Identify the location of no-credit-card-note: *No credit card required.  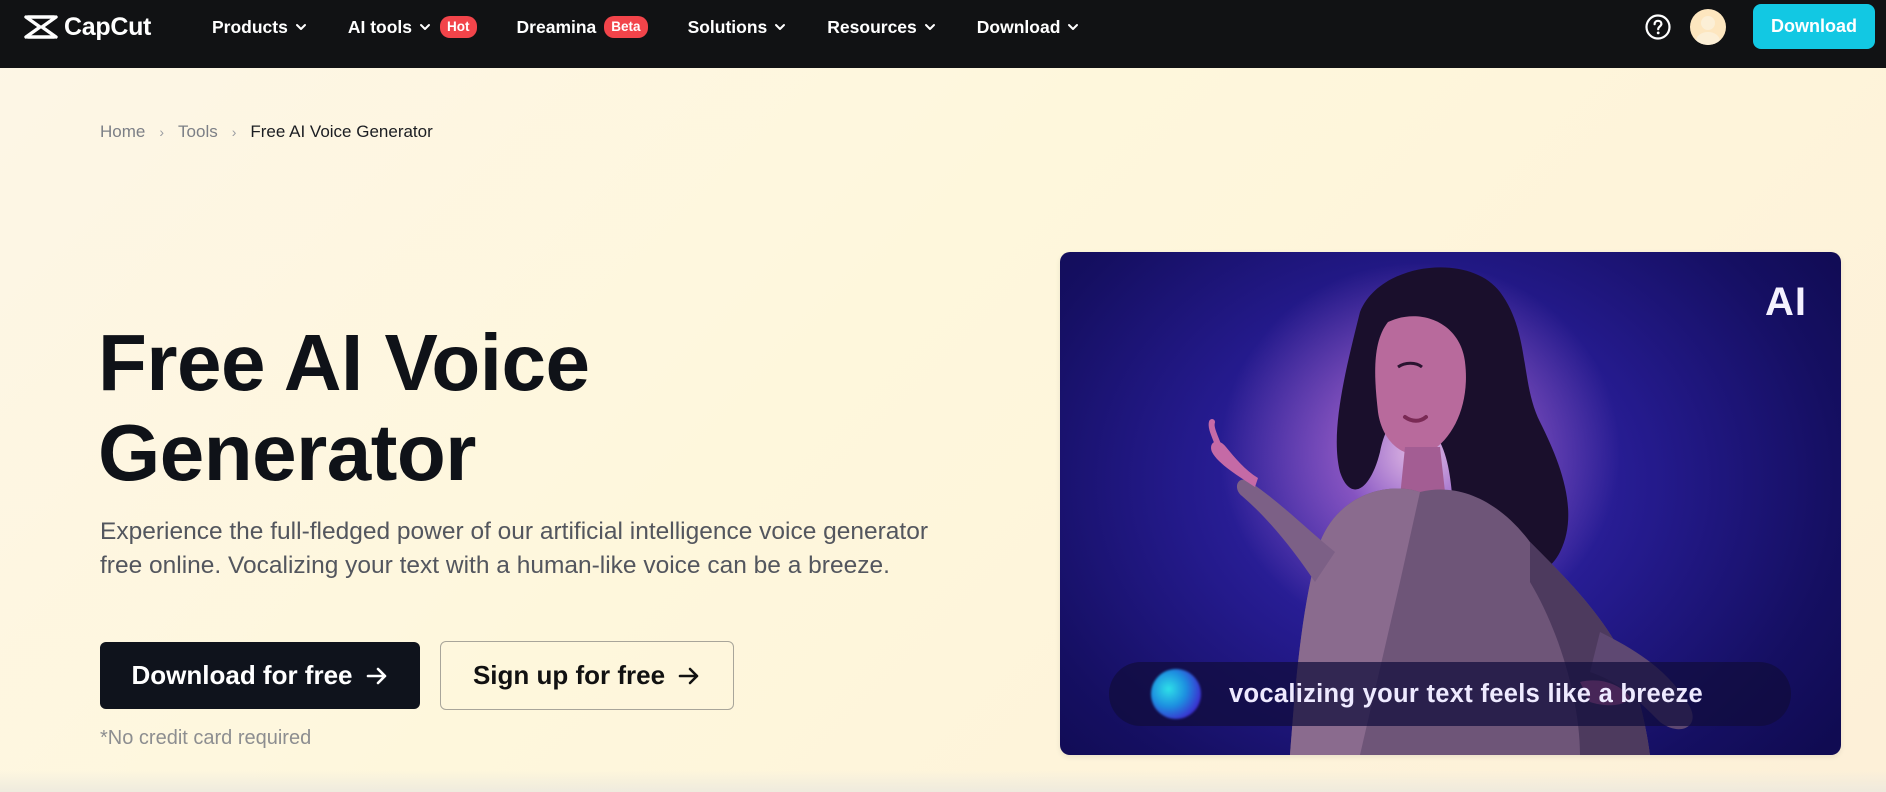
(206, 738).